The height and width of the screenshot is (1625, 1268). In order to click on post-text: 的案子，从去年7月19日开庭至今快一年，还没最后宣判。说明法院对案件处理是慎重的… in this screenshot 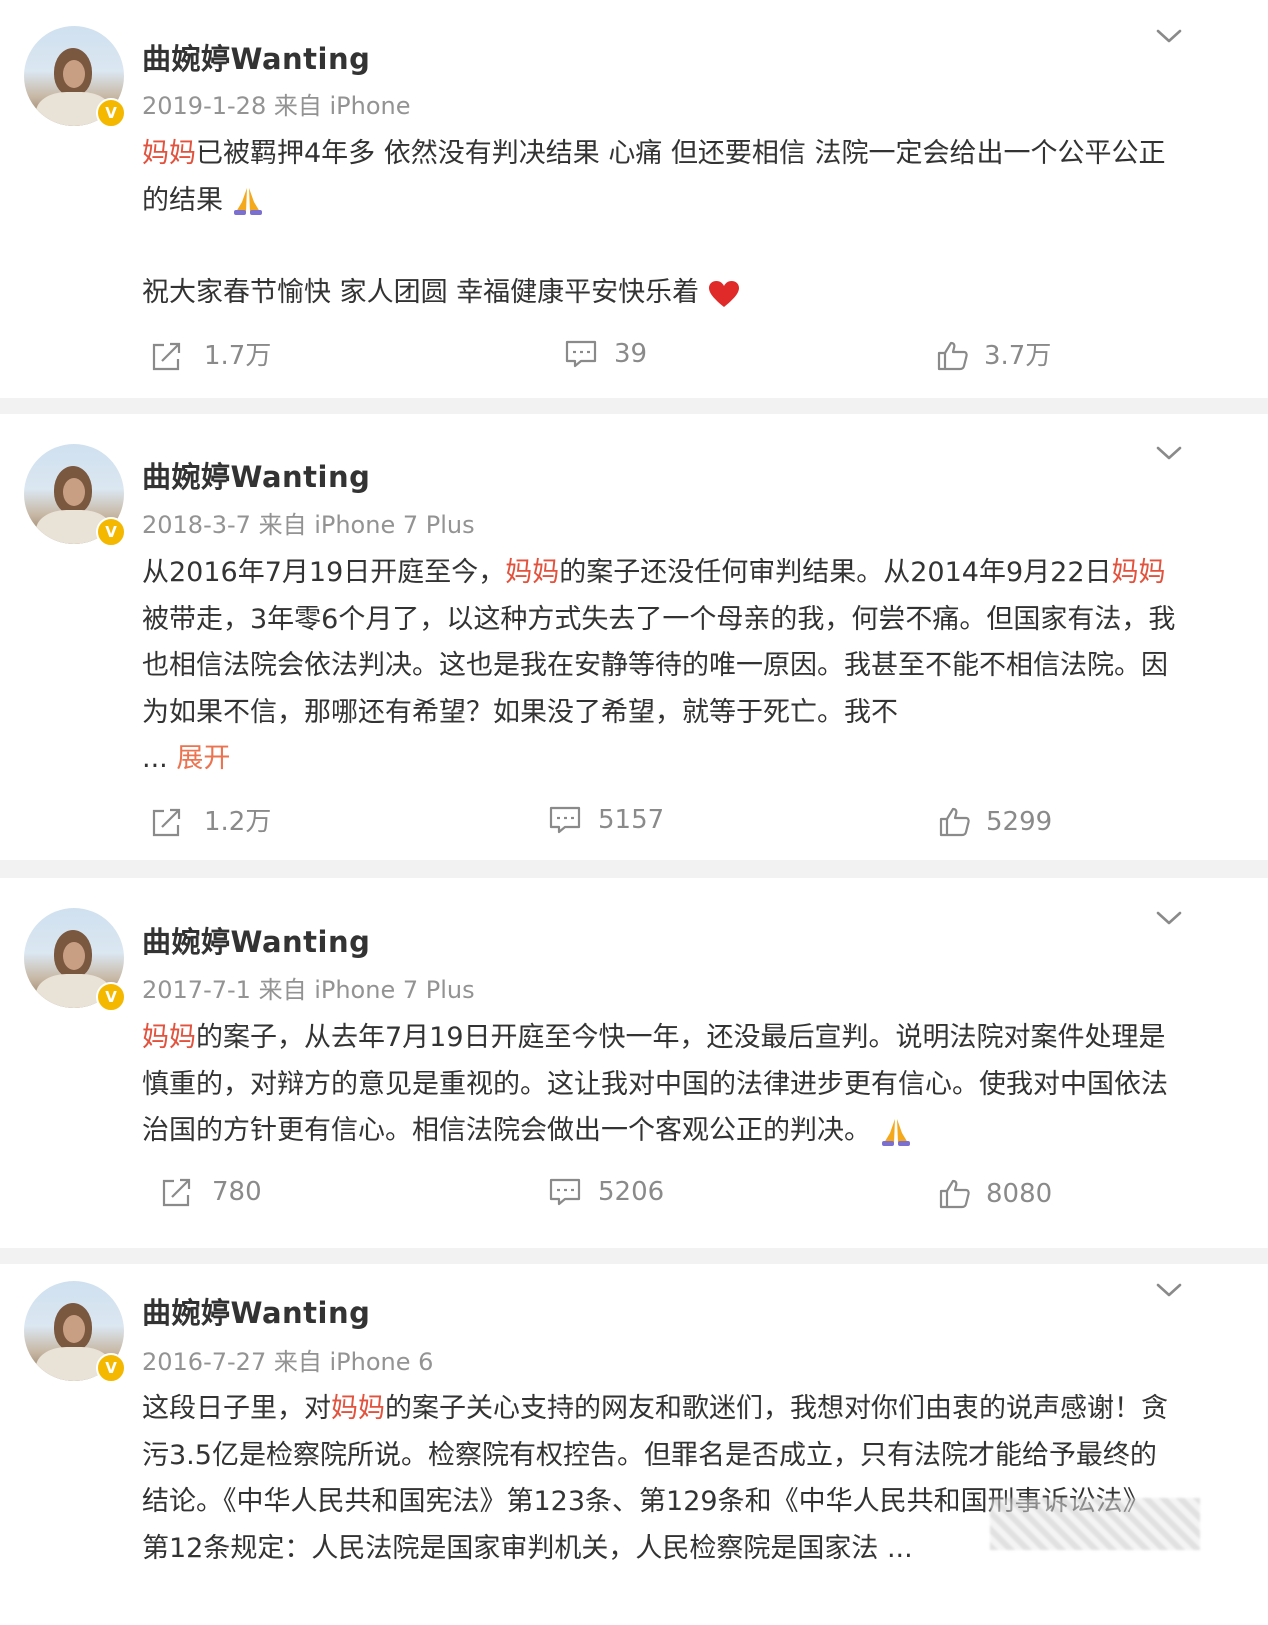, I will do `click(655, 1084)`.